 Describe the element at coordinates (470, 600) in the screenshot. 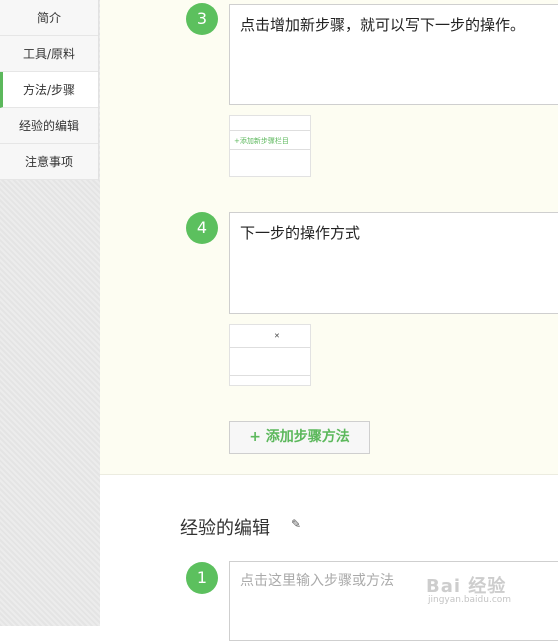

I see `watermark-url: jingyan.baidu.com` at that location.